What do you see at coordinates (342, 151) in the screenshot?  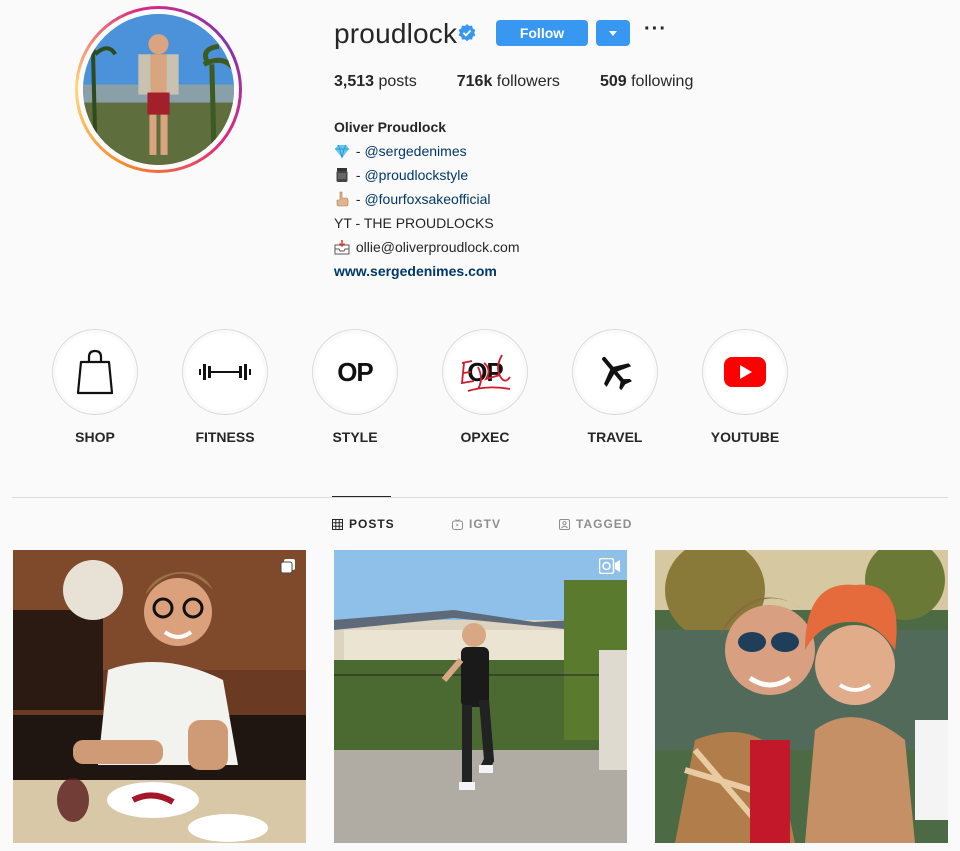 I see `diamond-icon` at bounding box center [342, 151].